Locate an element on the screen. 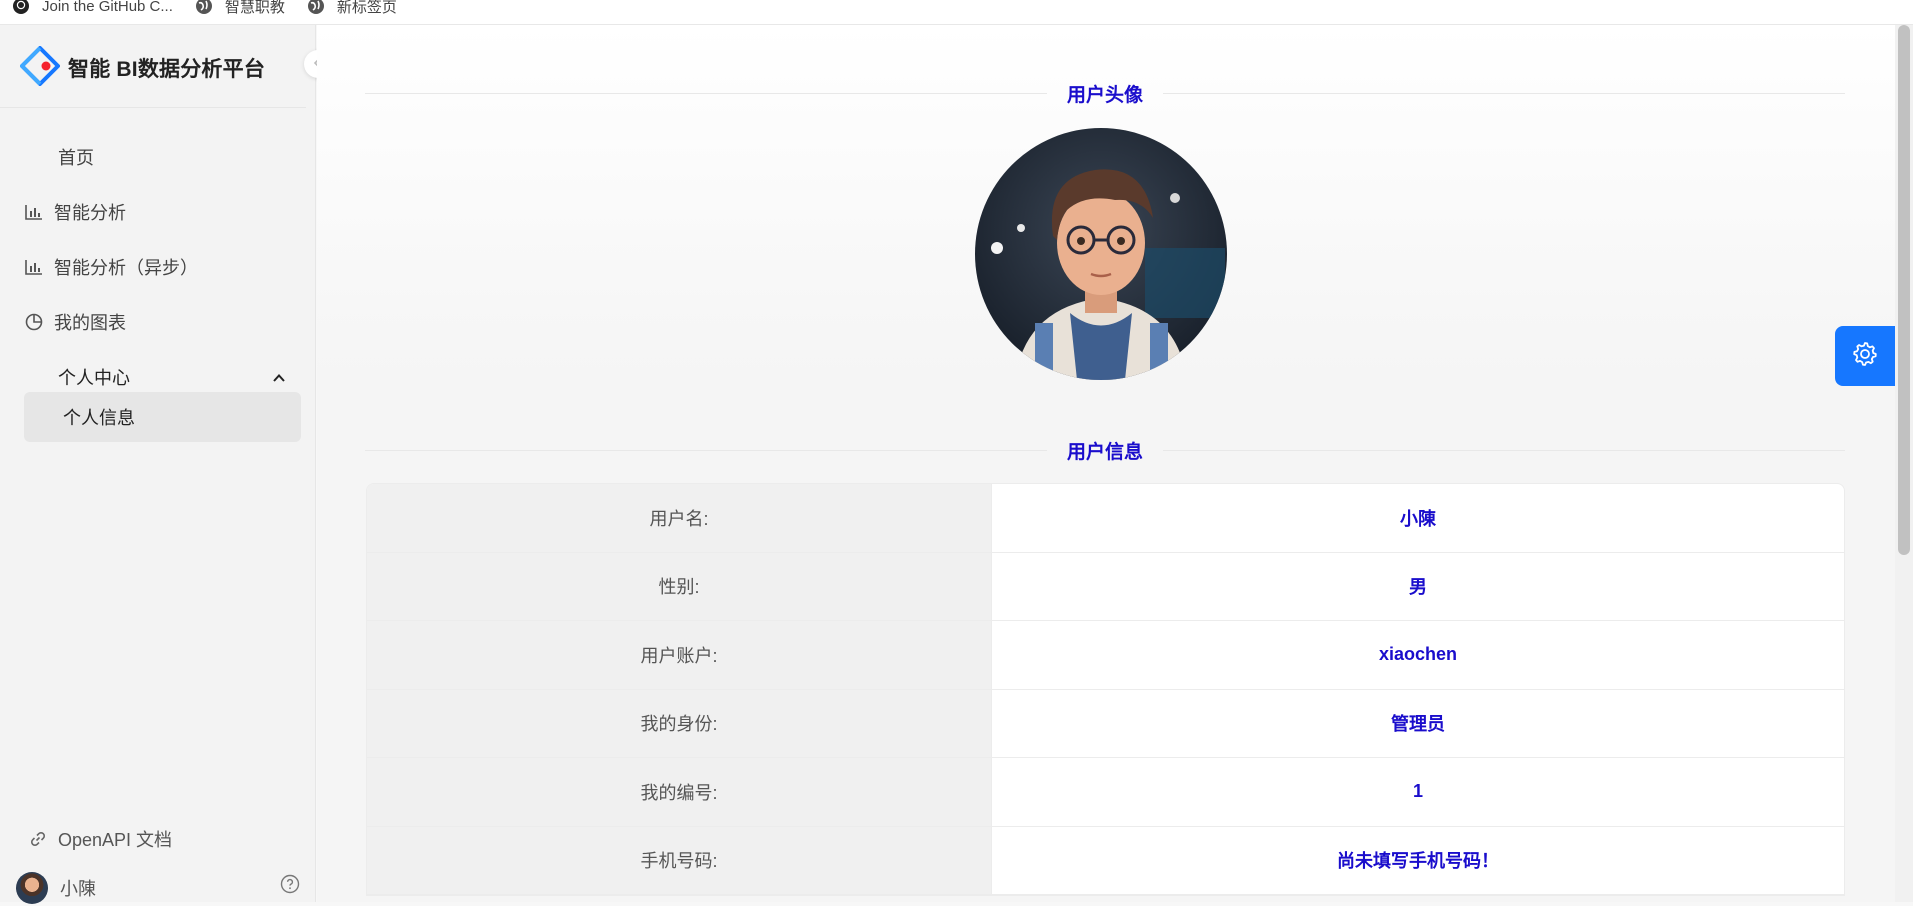 This screenshot has height=906, width=1913. sidebar-item-my-charts: 我的图表 is located at coordinates (162, 322).